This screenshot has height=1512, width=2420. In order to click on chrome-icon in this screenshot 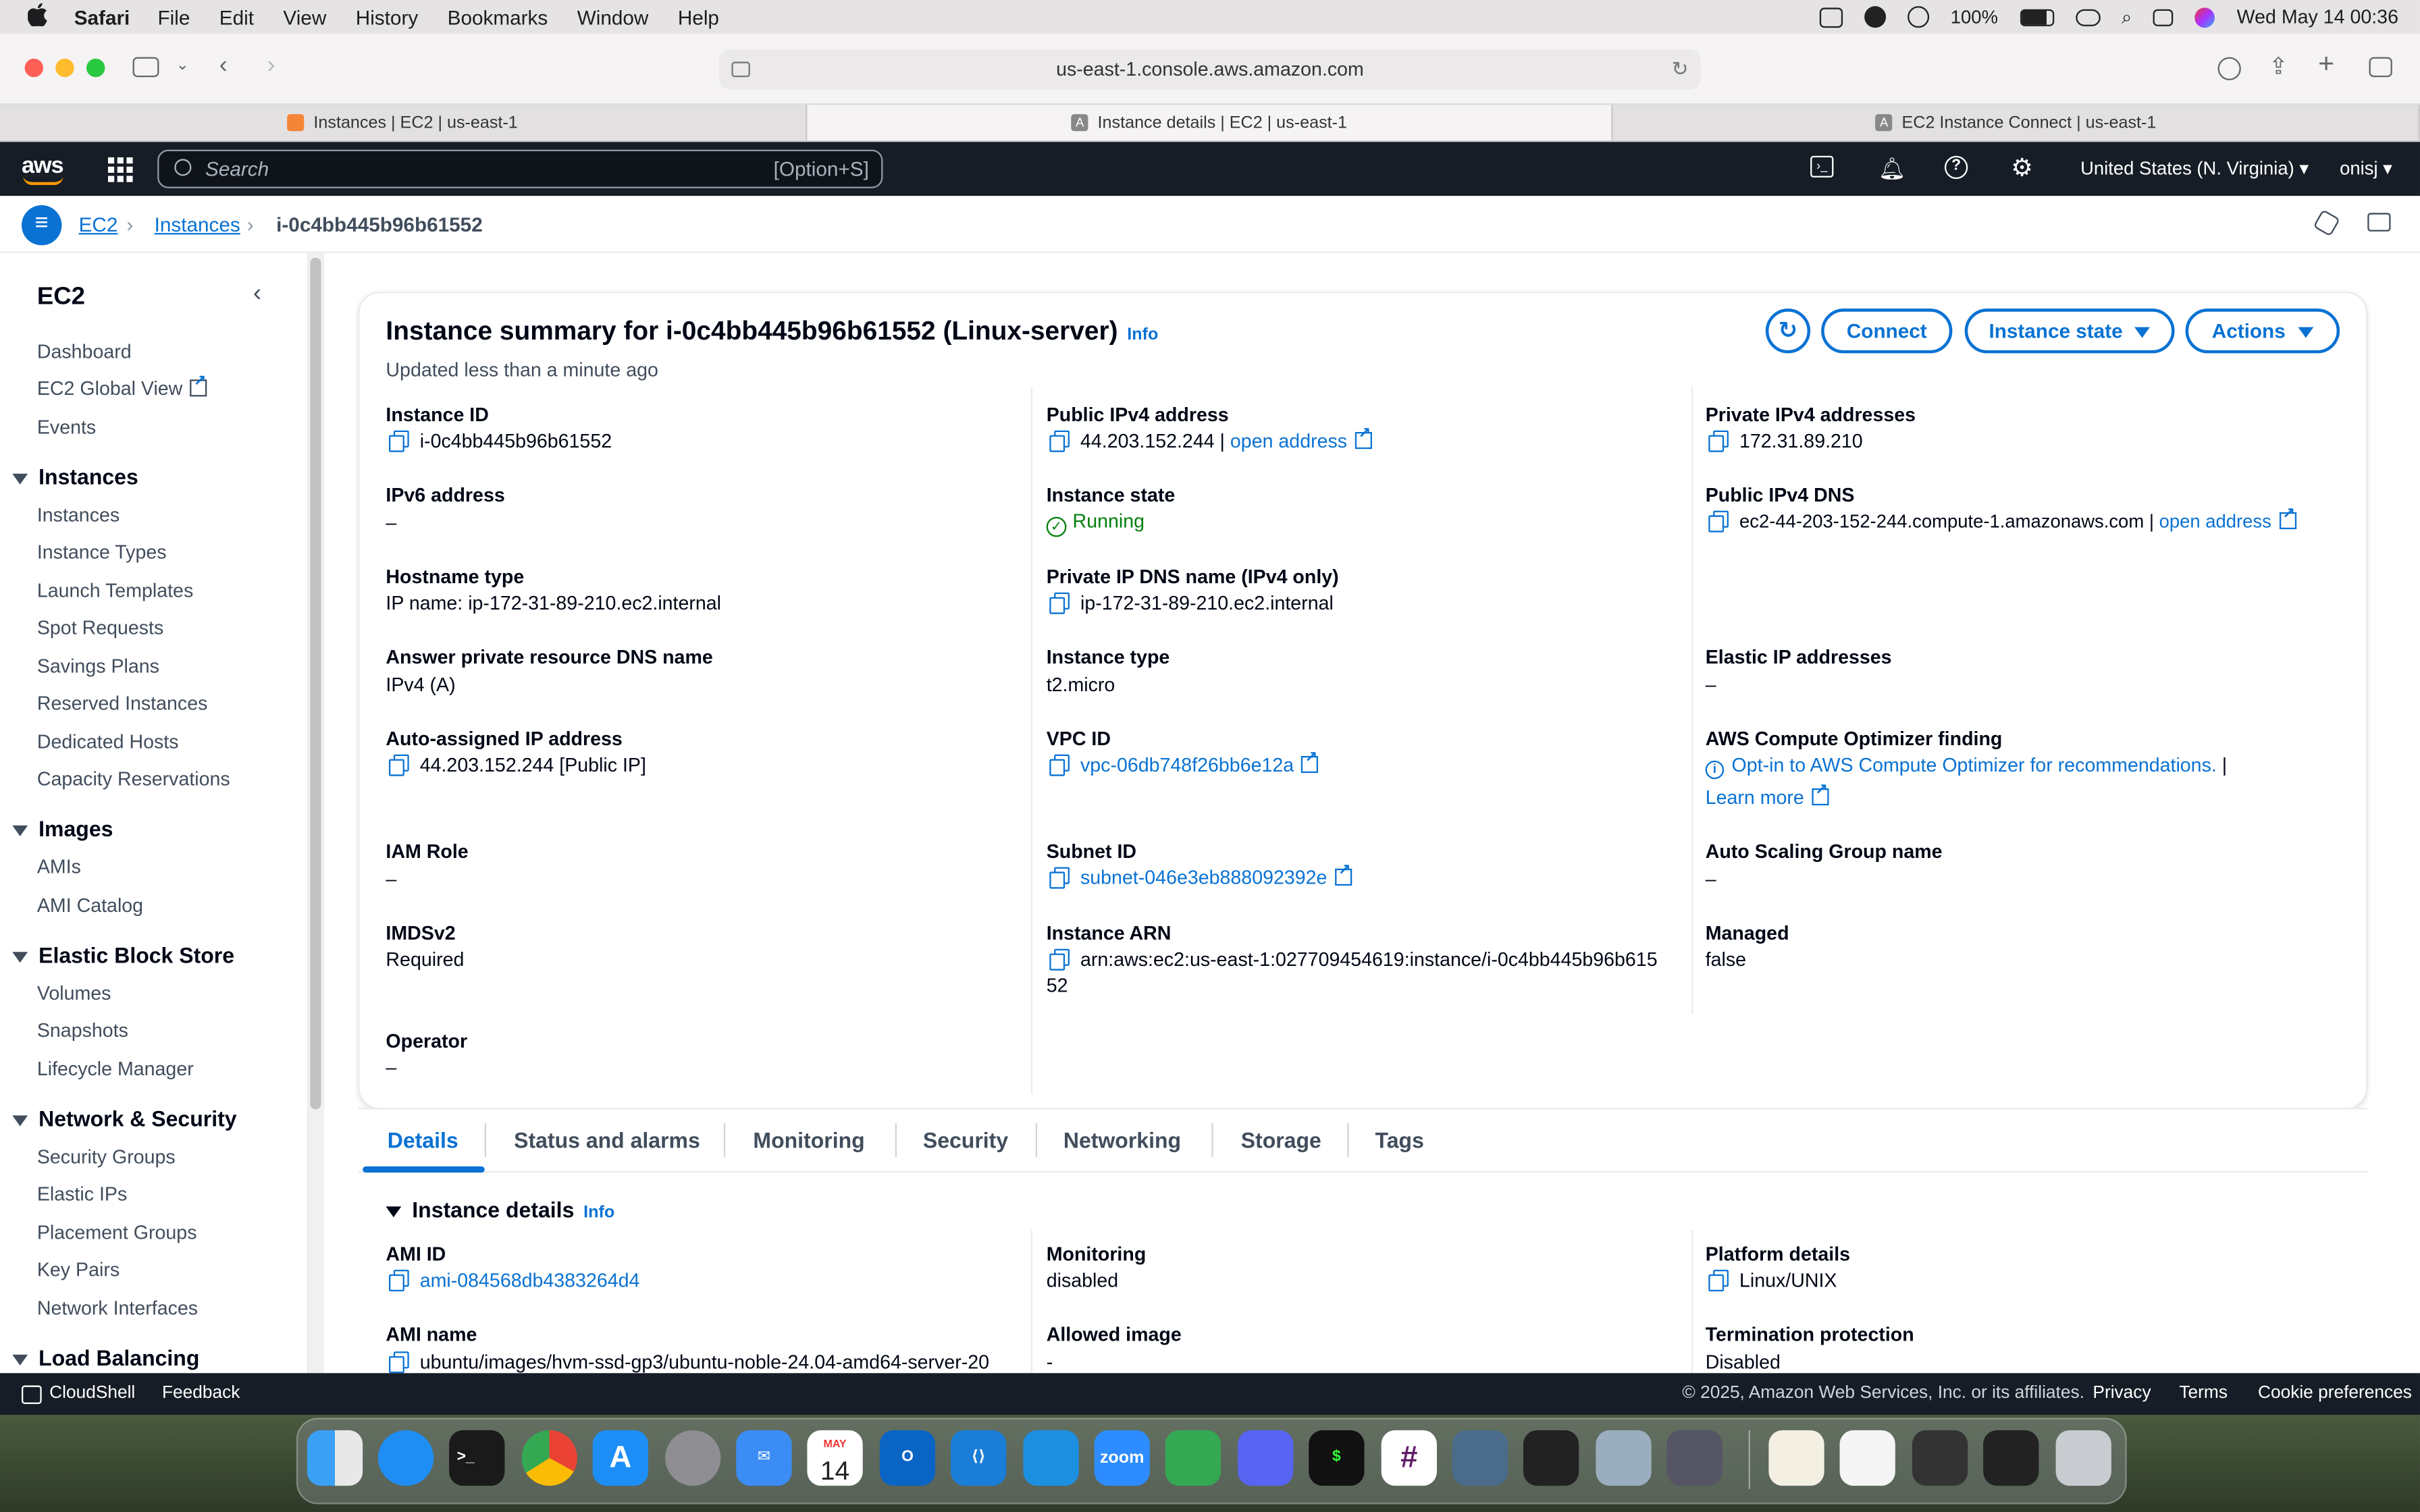, I will do `click(549, 1458)`.